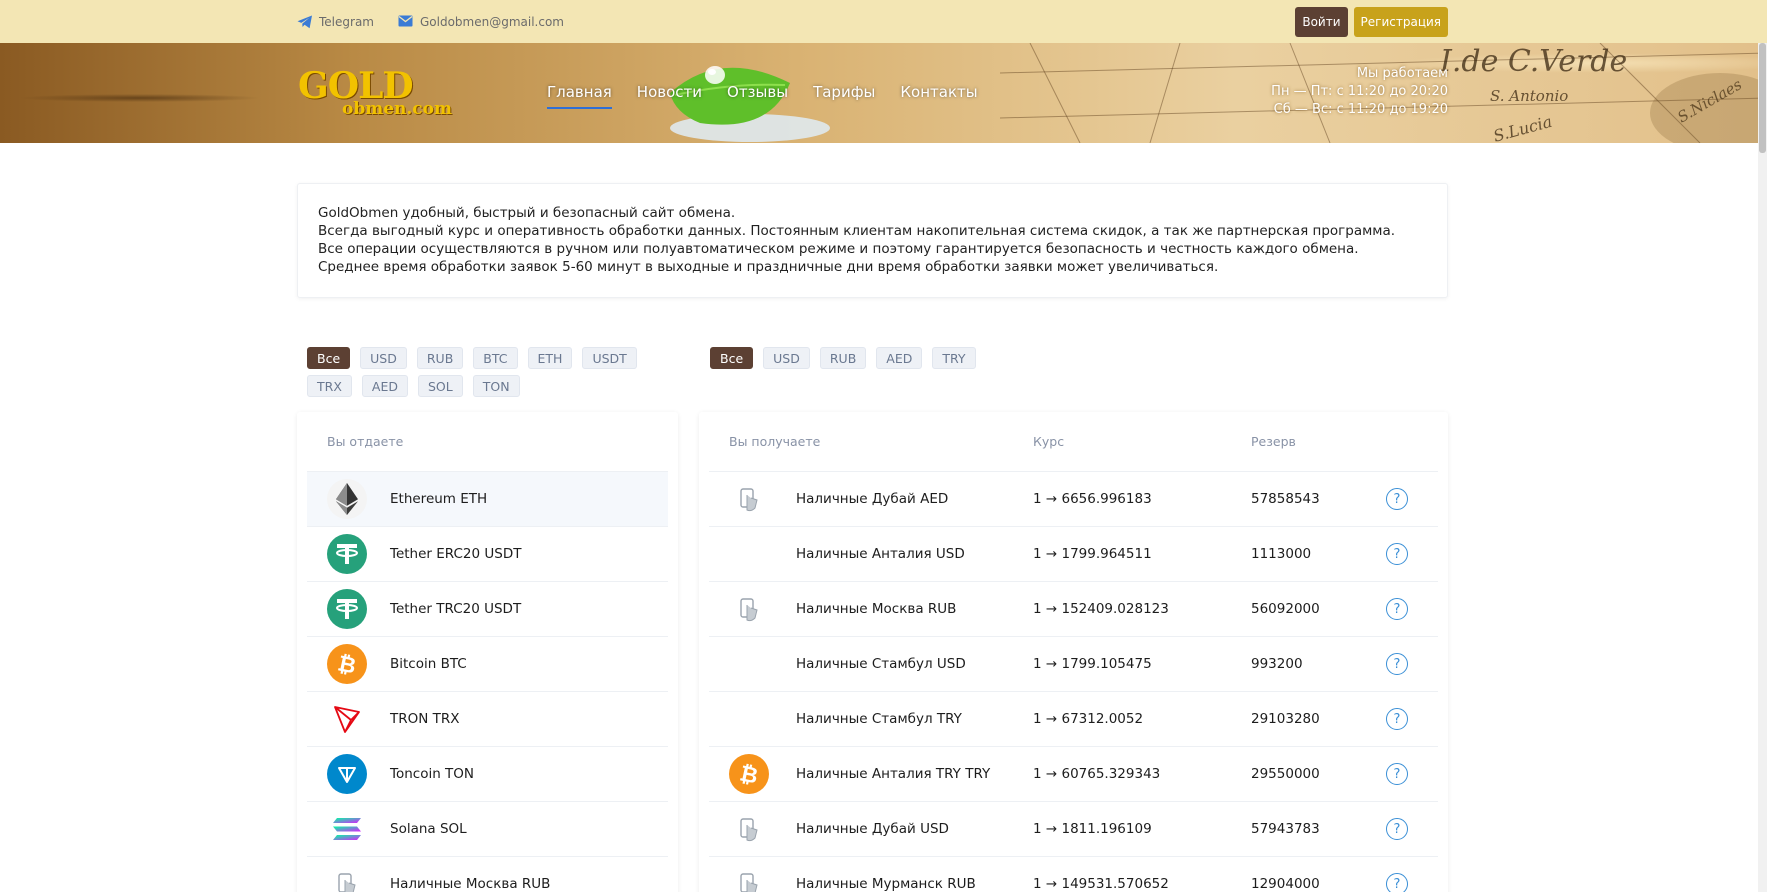 This screenshot has width=1767, height=892. I want to click on site-logo: GOLD obmen.com, so click(378, 95).